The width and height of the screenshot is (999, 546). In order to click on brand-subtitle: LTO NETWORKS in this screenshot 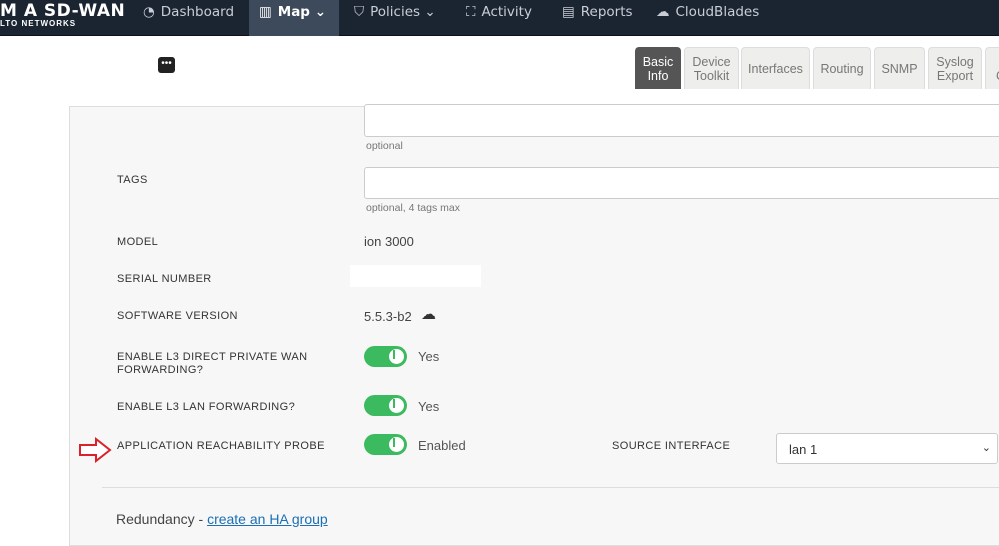, I will do `click(38, 23)`.